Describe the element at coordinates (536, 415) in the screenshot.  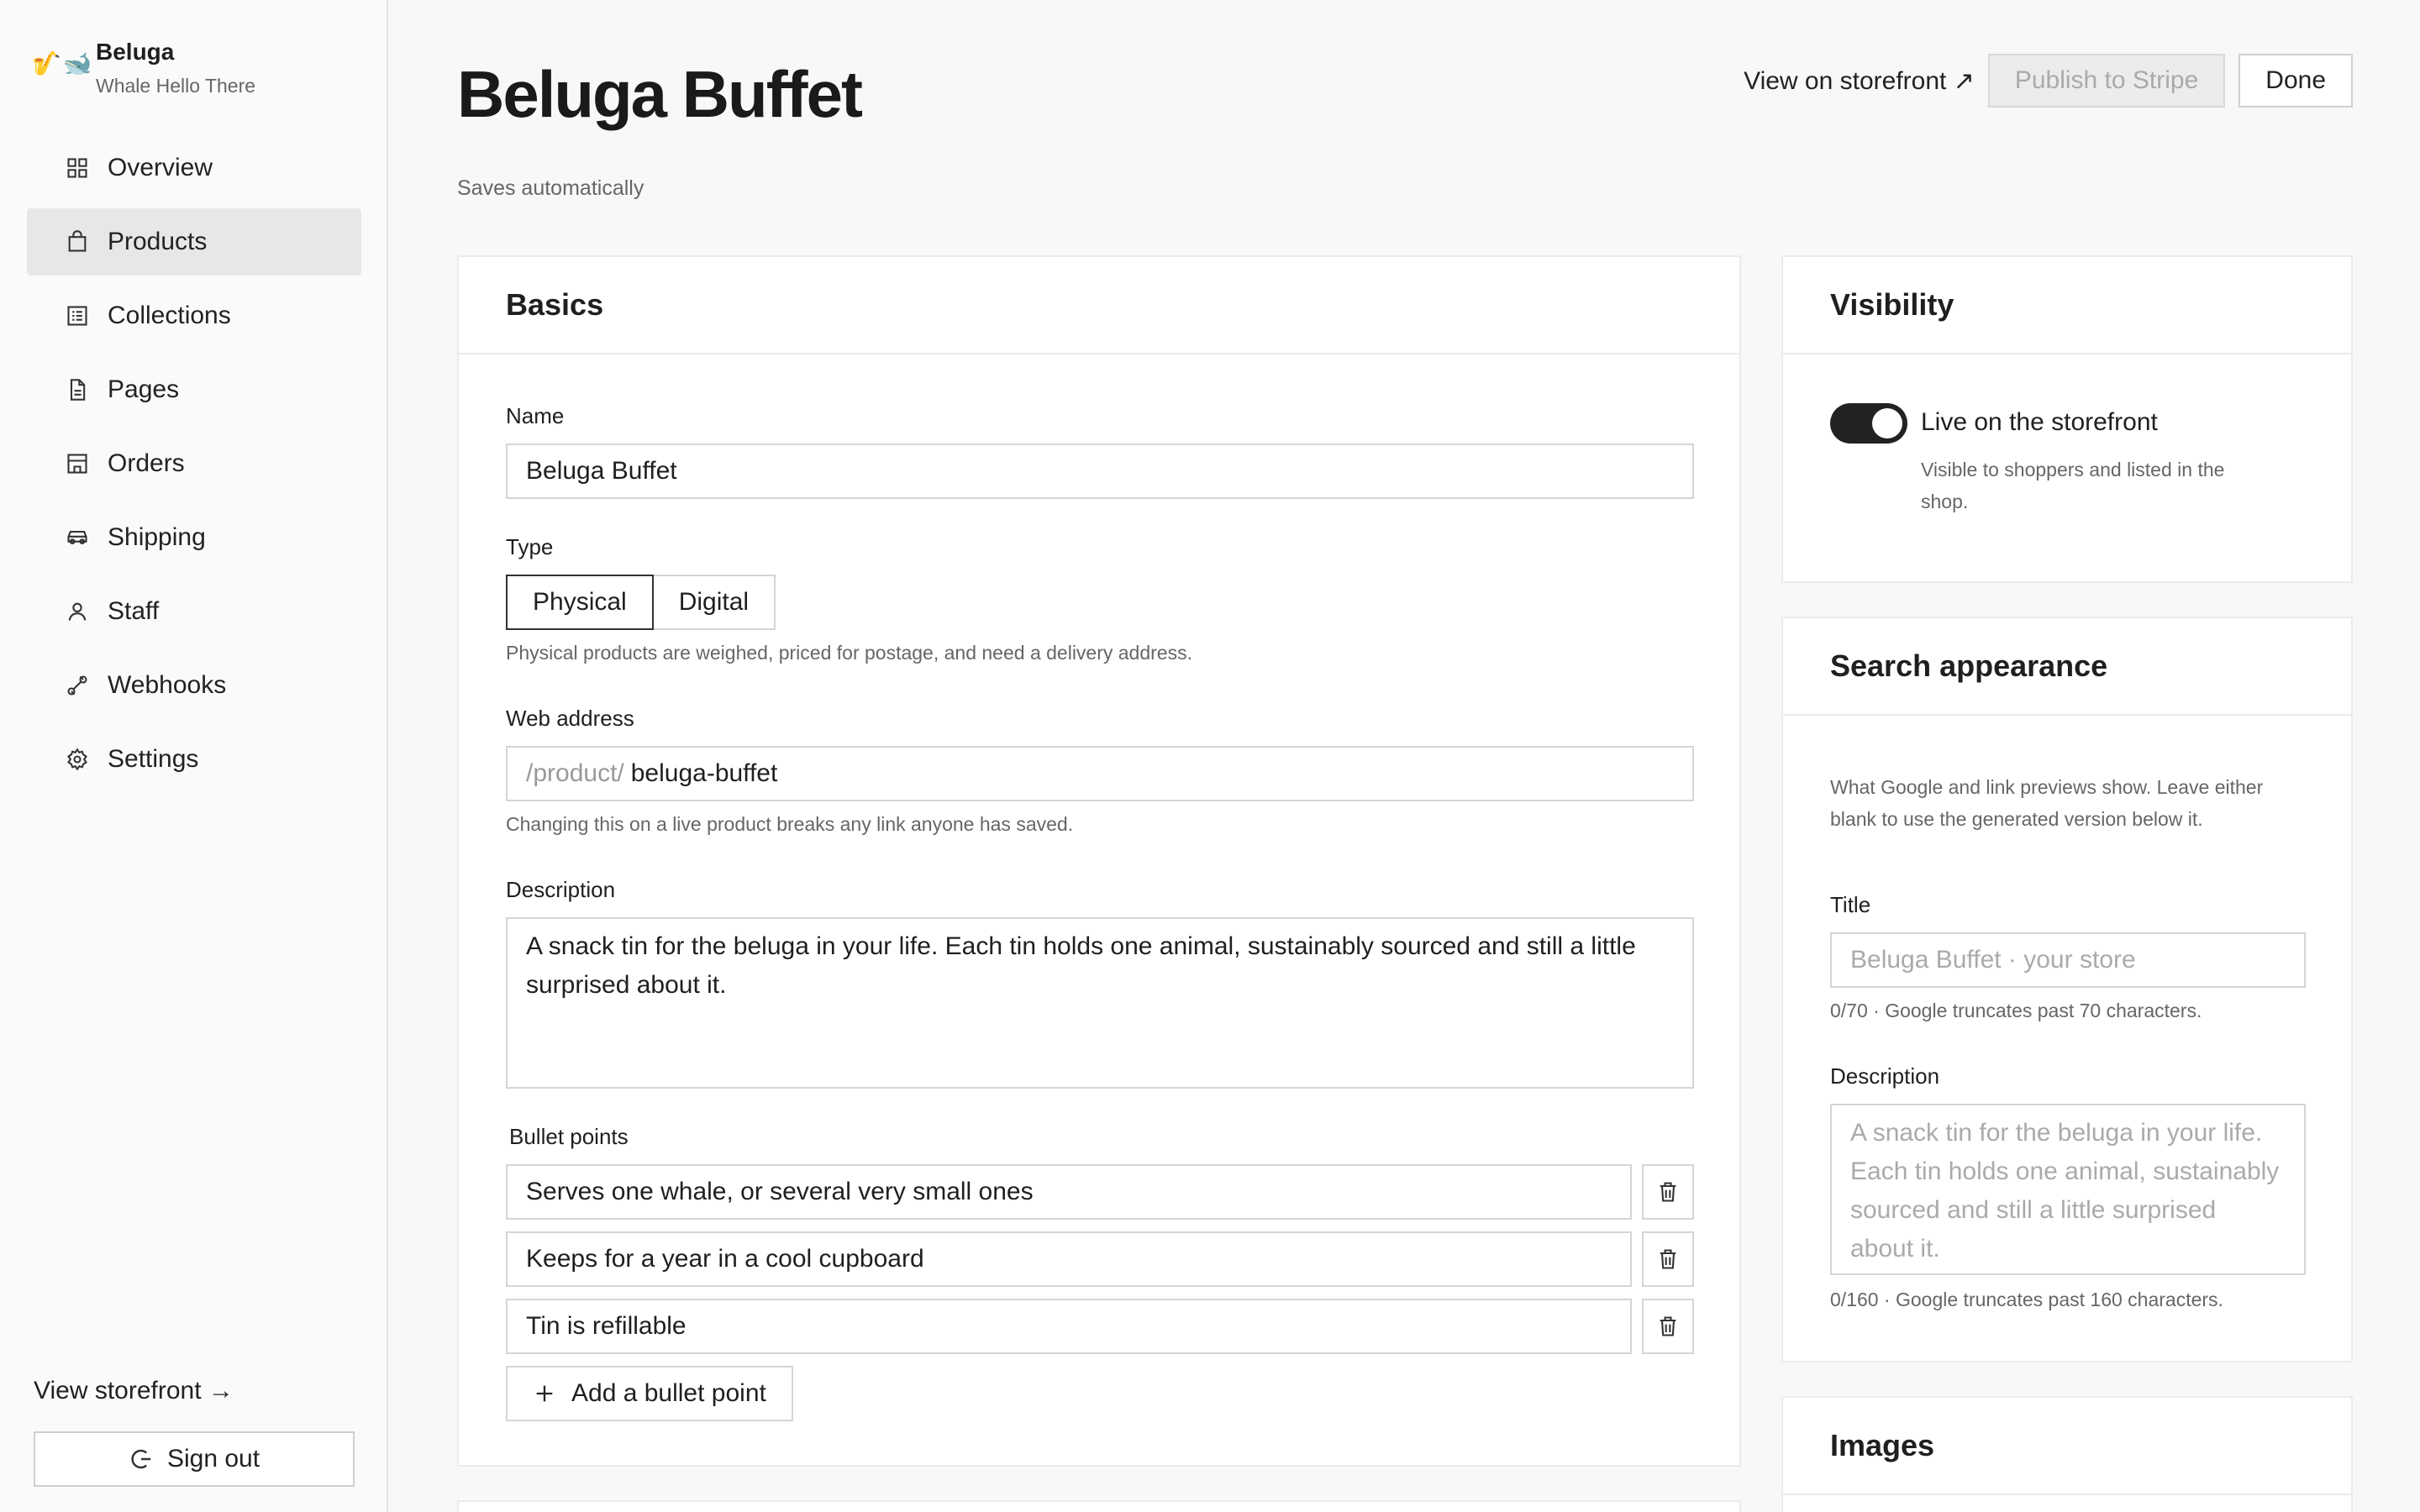
I see `name-label: Name` at that location.